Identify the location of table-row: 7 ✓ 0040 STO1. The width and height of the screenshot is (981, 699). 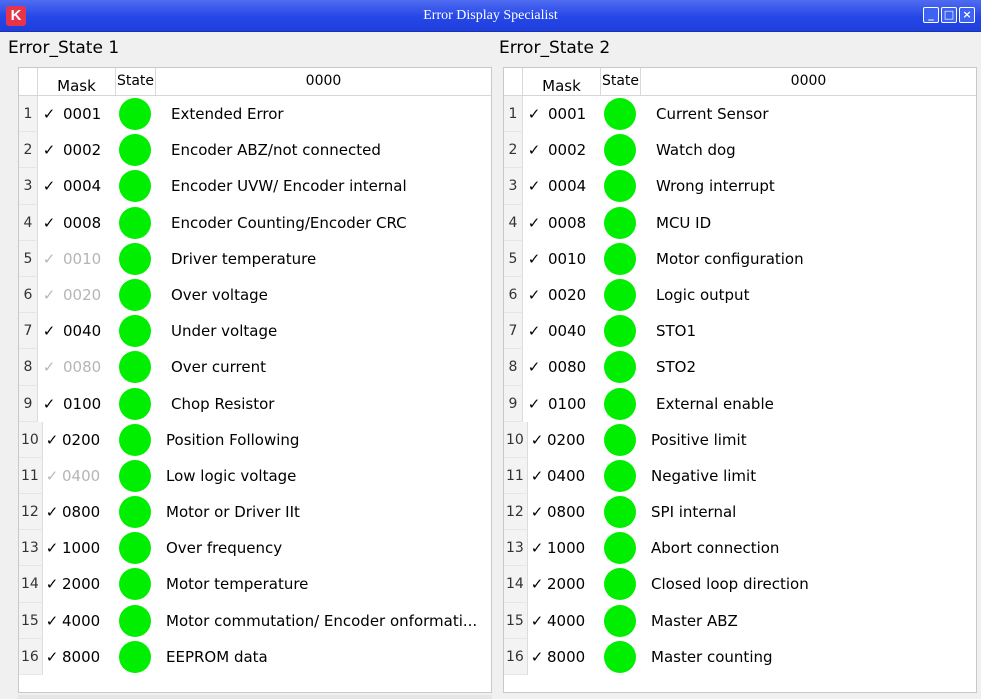
(740, 331).